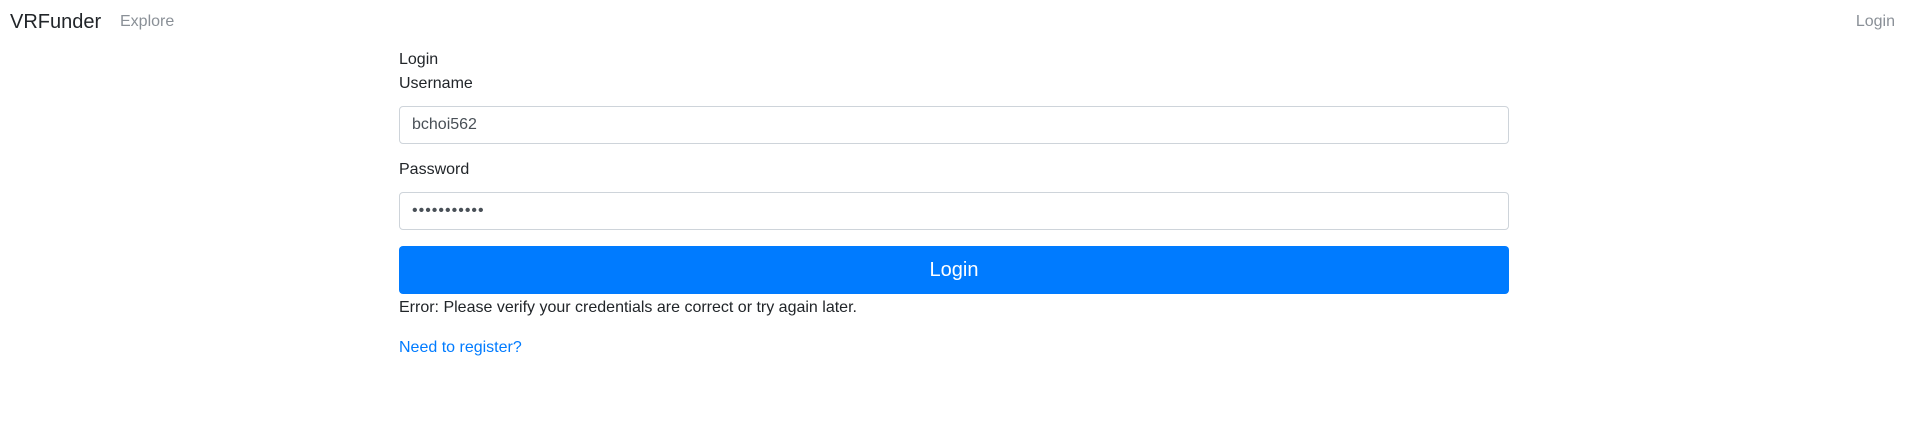  What do you see at coordinates (434, 169) in the screenshot?
I see `password-label: Password` at bounding box center [434, 169].